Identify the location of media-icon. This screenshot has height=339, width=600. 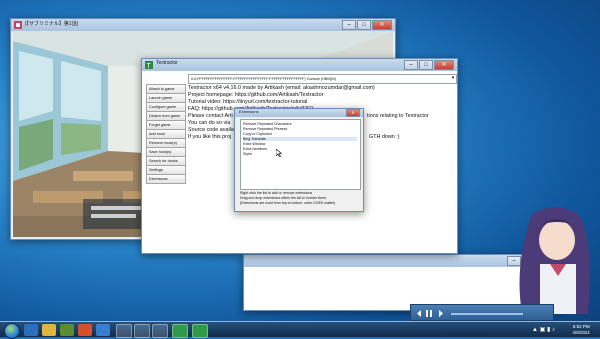
(67, 330).